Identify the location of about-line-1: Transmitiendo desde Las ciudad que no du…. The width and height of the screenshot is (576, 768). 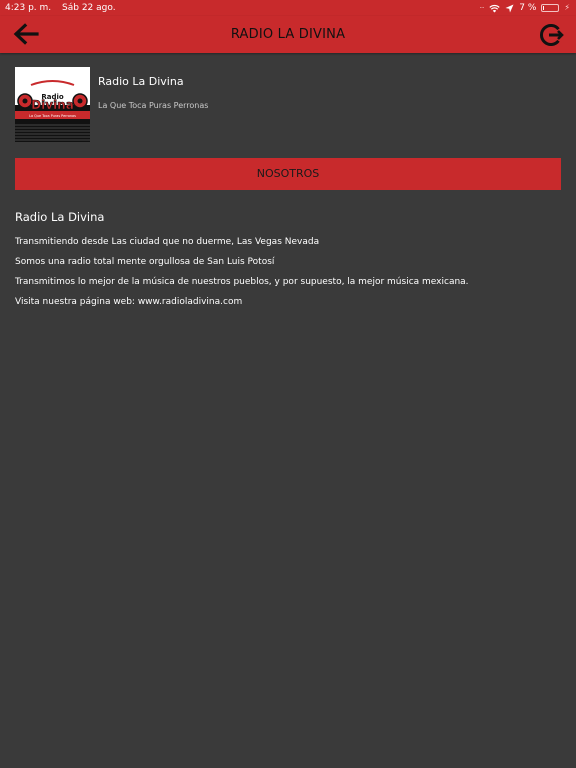
(167, 242).